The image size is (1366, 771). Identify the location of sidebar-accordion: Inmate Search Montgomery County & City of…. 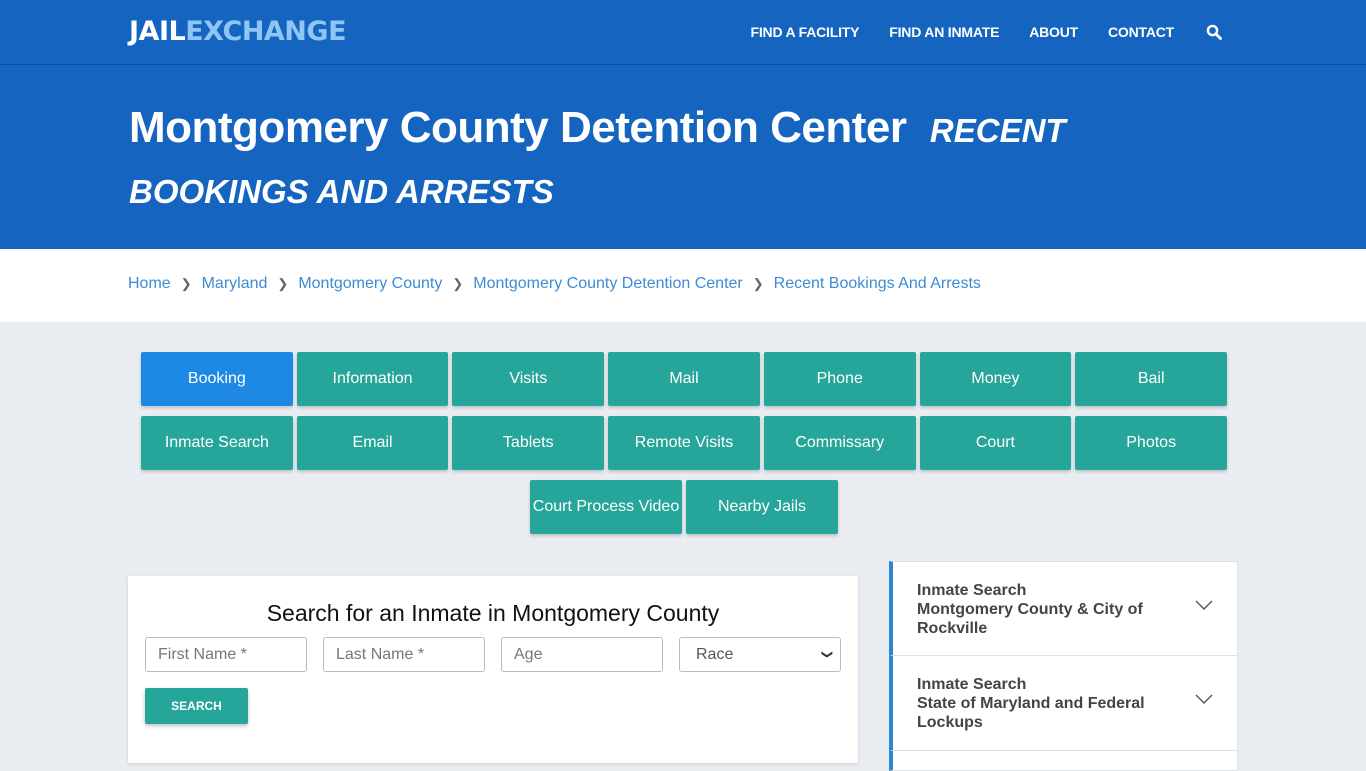
(1063, 666).